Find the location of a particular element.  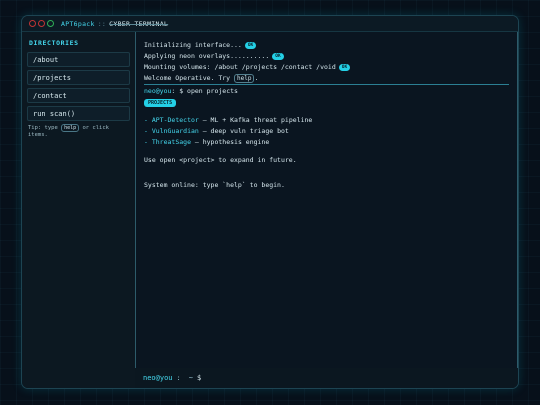

app-title: CYBER-TERMINAL is located at coordinates (139, 23).